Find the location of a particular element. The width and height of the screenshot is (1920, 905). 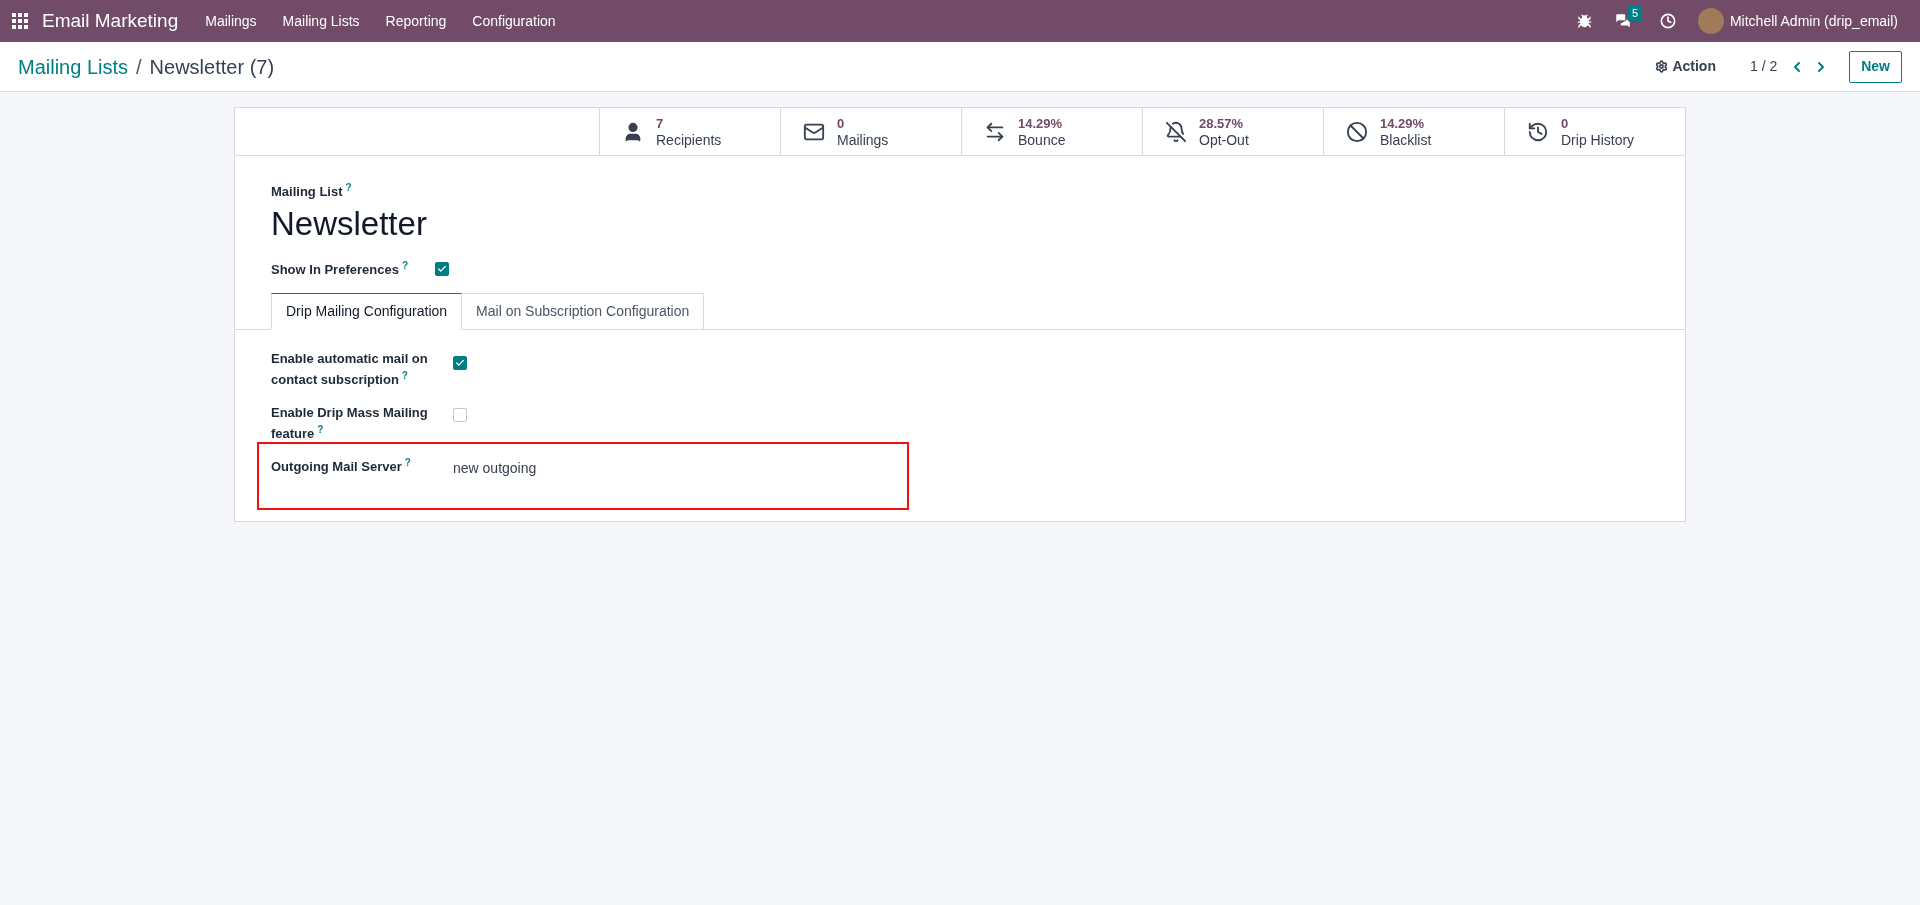

stat-button: 14.29% Bounce is located at coordinates (1051, 131).